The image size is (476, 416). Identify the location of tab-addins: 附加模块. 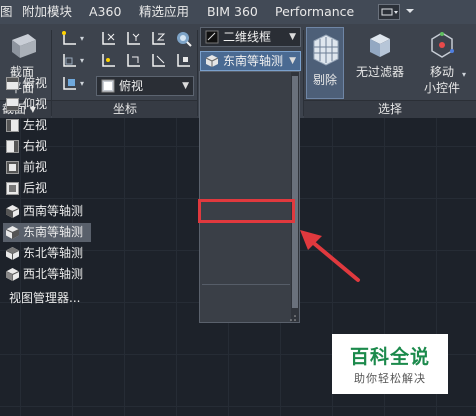
(47, 12).